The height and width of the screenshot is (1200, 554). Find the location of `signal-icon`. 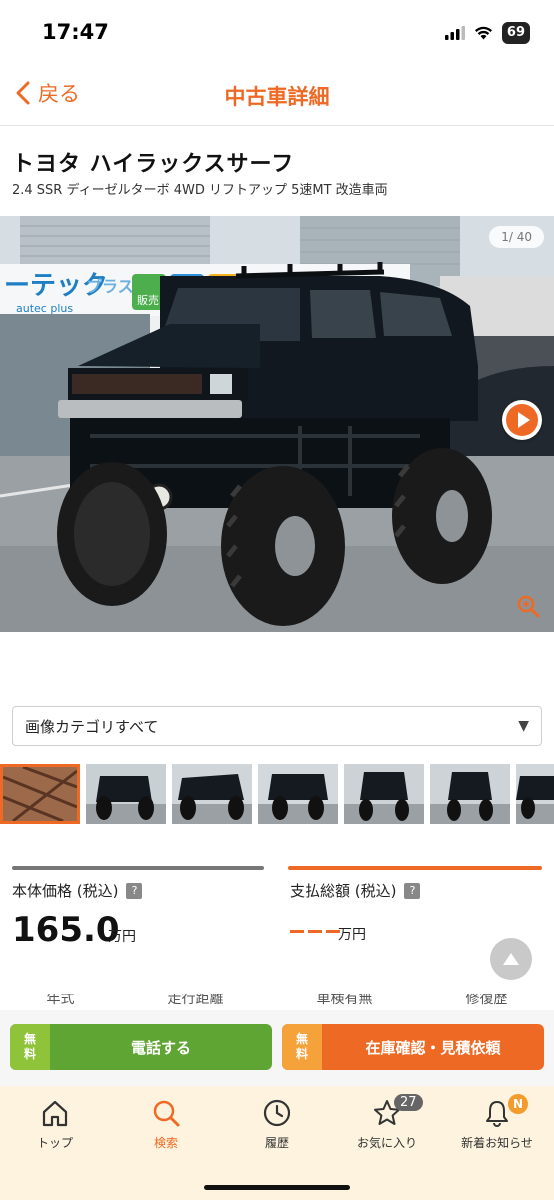

signal-icon is located at coordinates (454, 33).